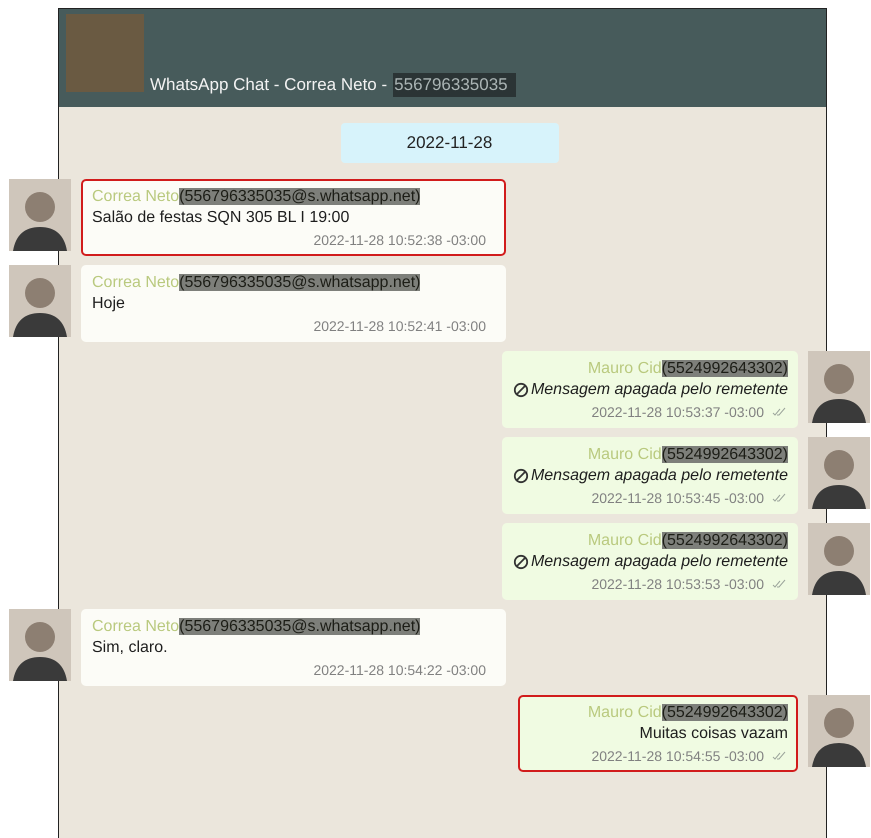 This screenshot has height=838, width=871. I want to click on message-text: Muitas coisas vazam, so click(714, 734).